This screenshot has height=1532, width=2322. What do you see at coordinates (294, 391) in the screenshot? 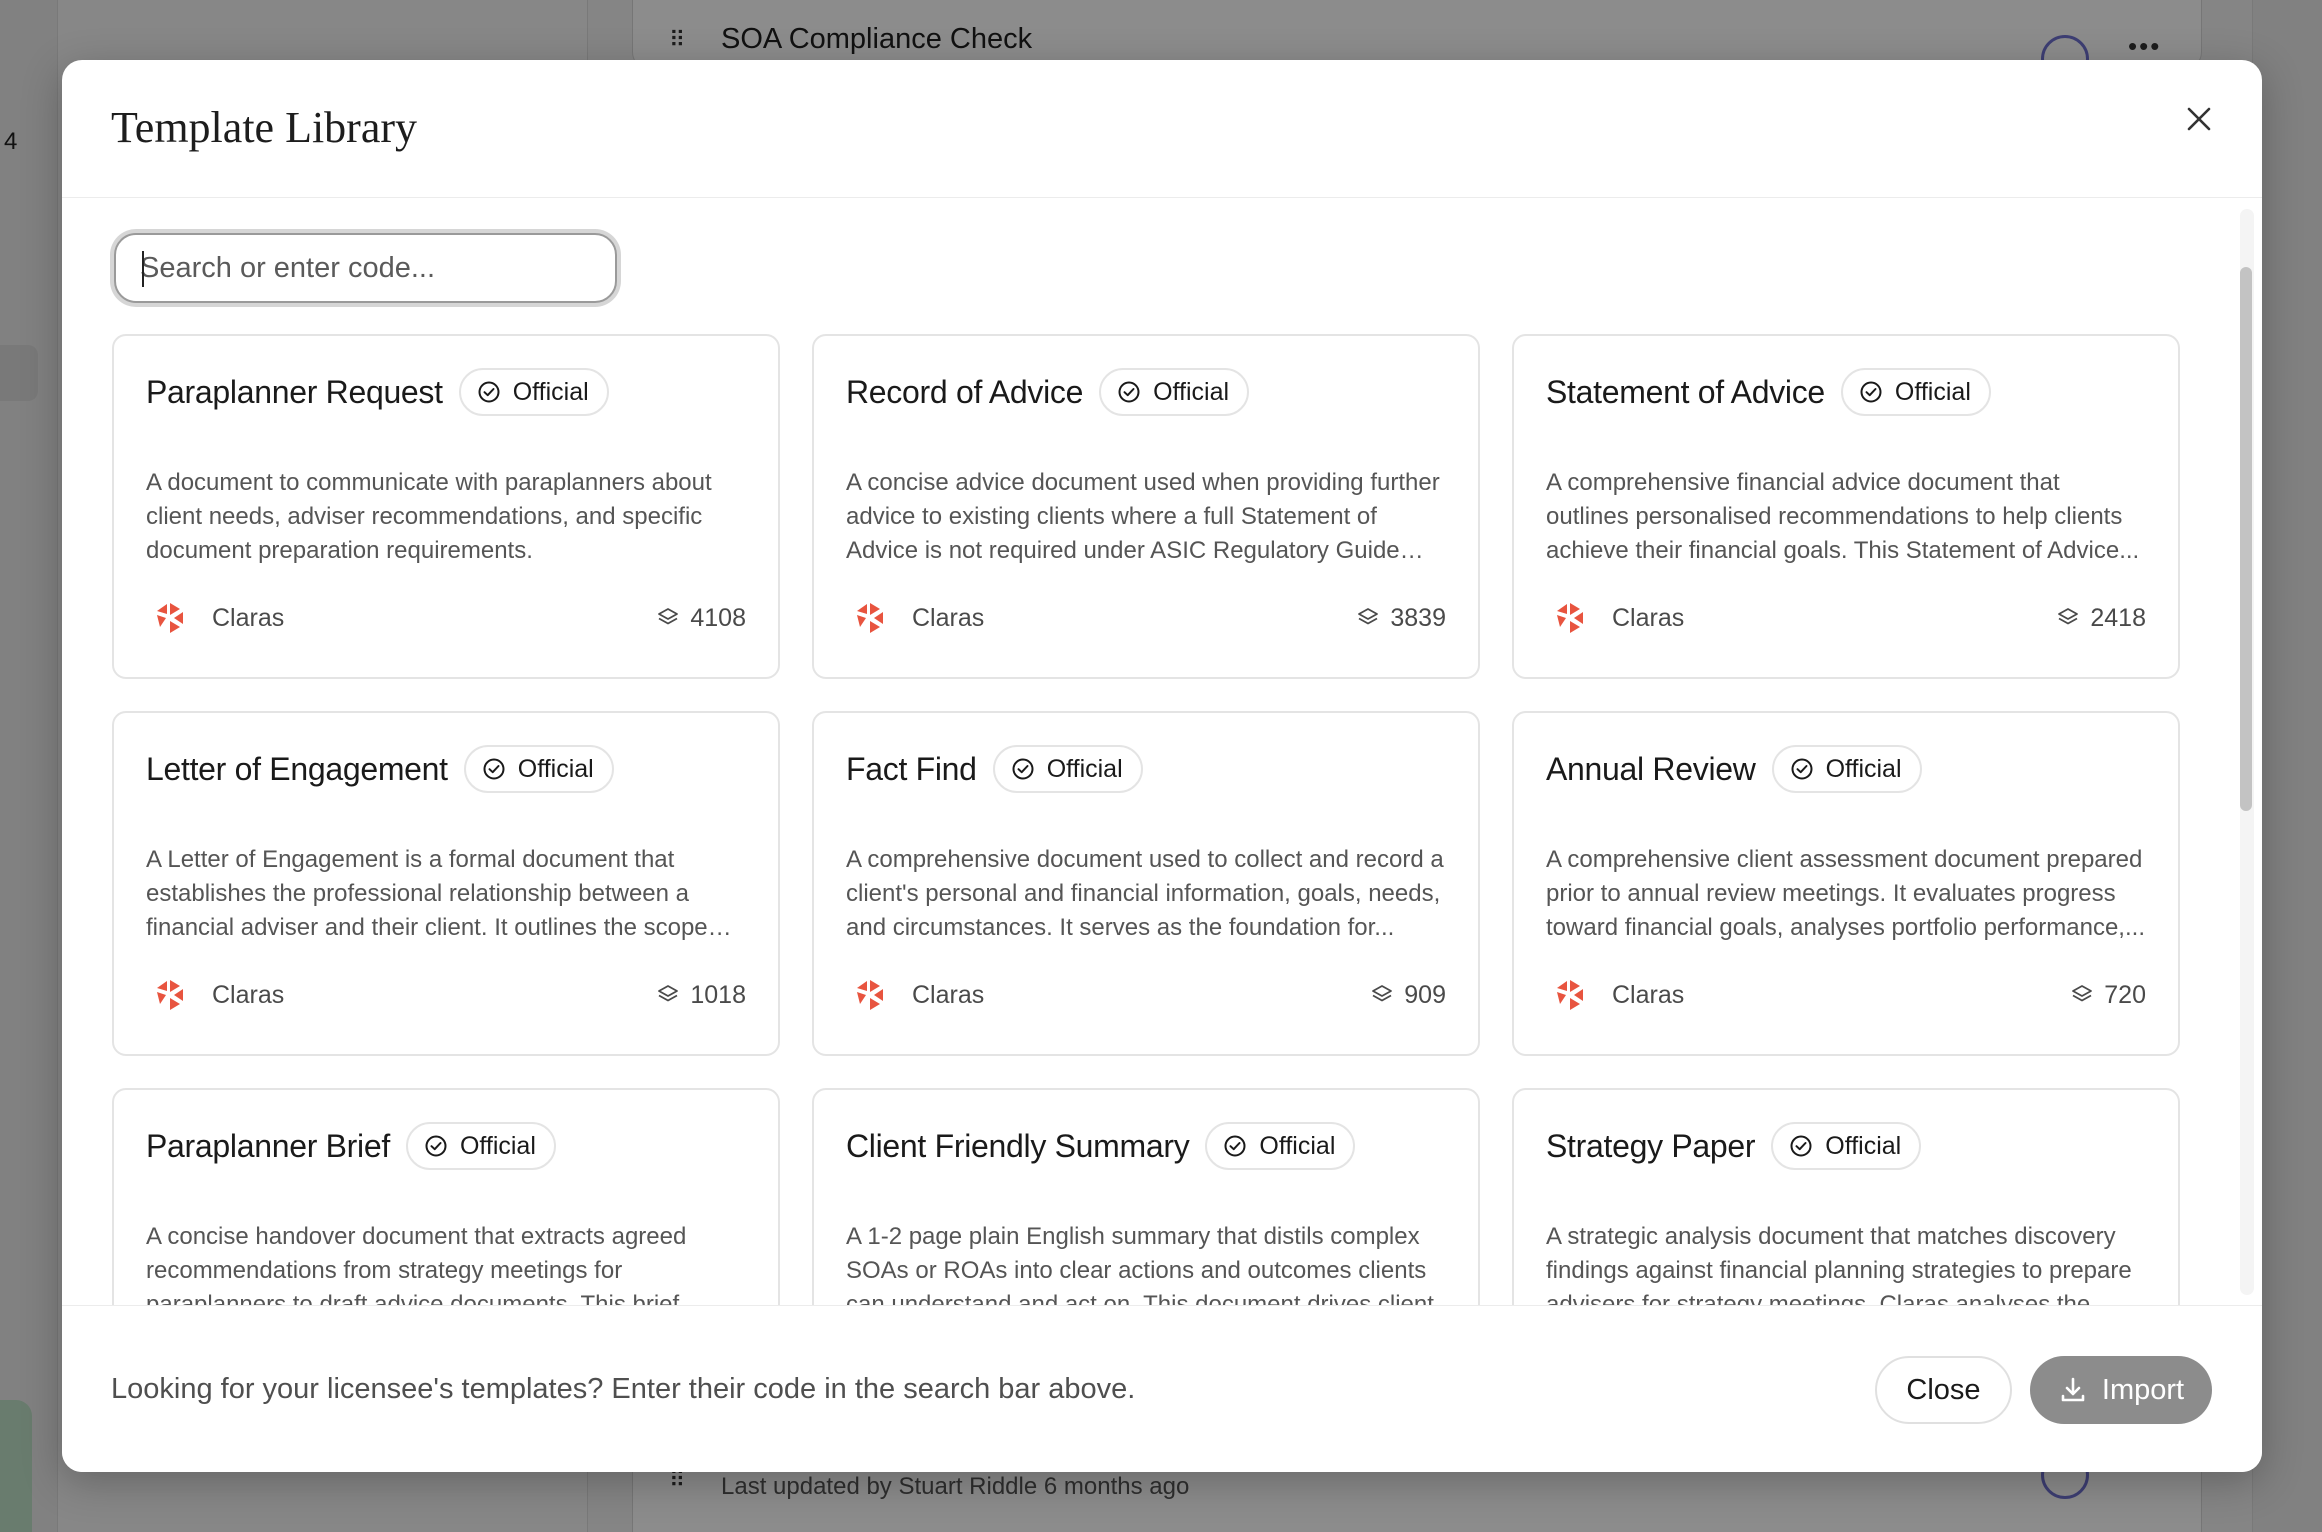
I see `template-title: Paraplanner Request` at bounding box center [294, 391].